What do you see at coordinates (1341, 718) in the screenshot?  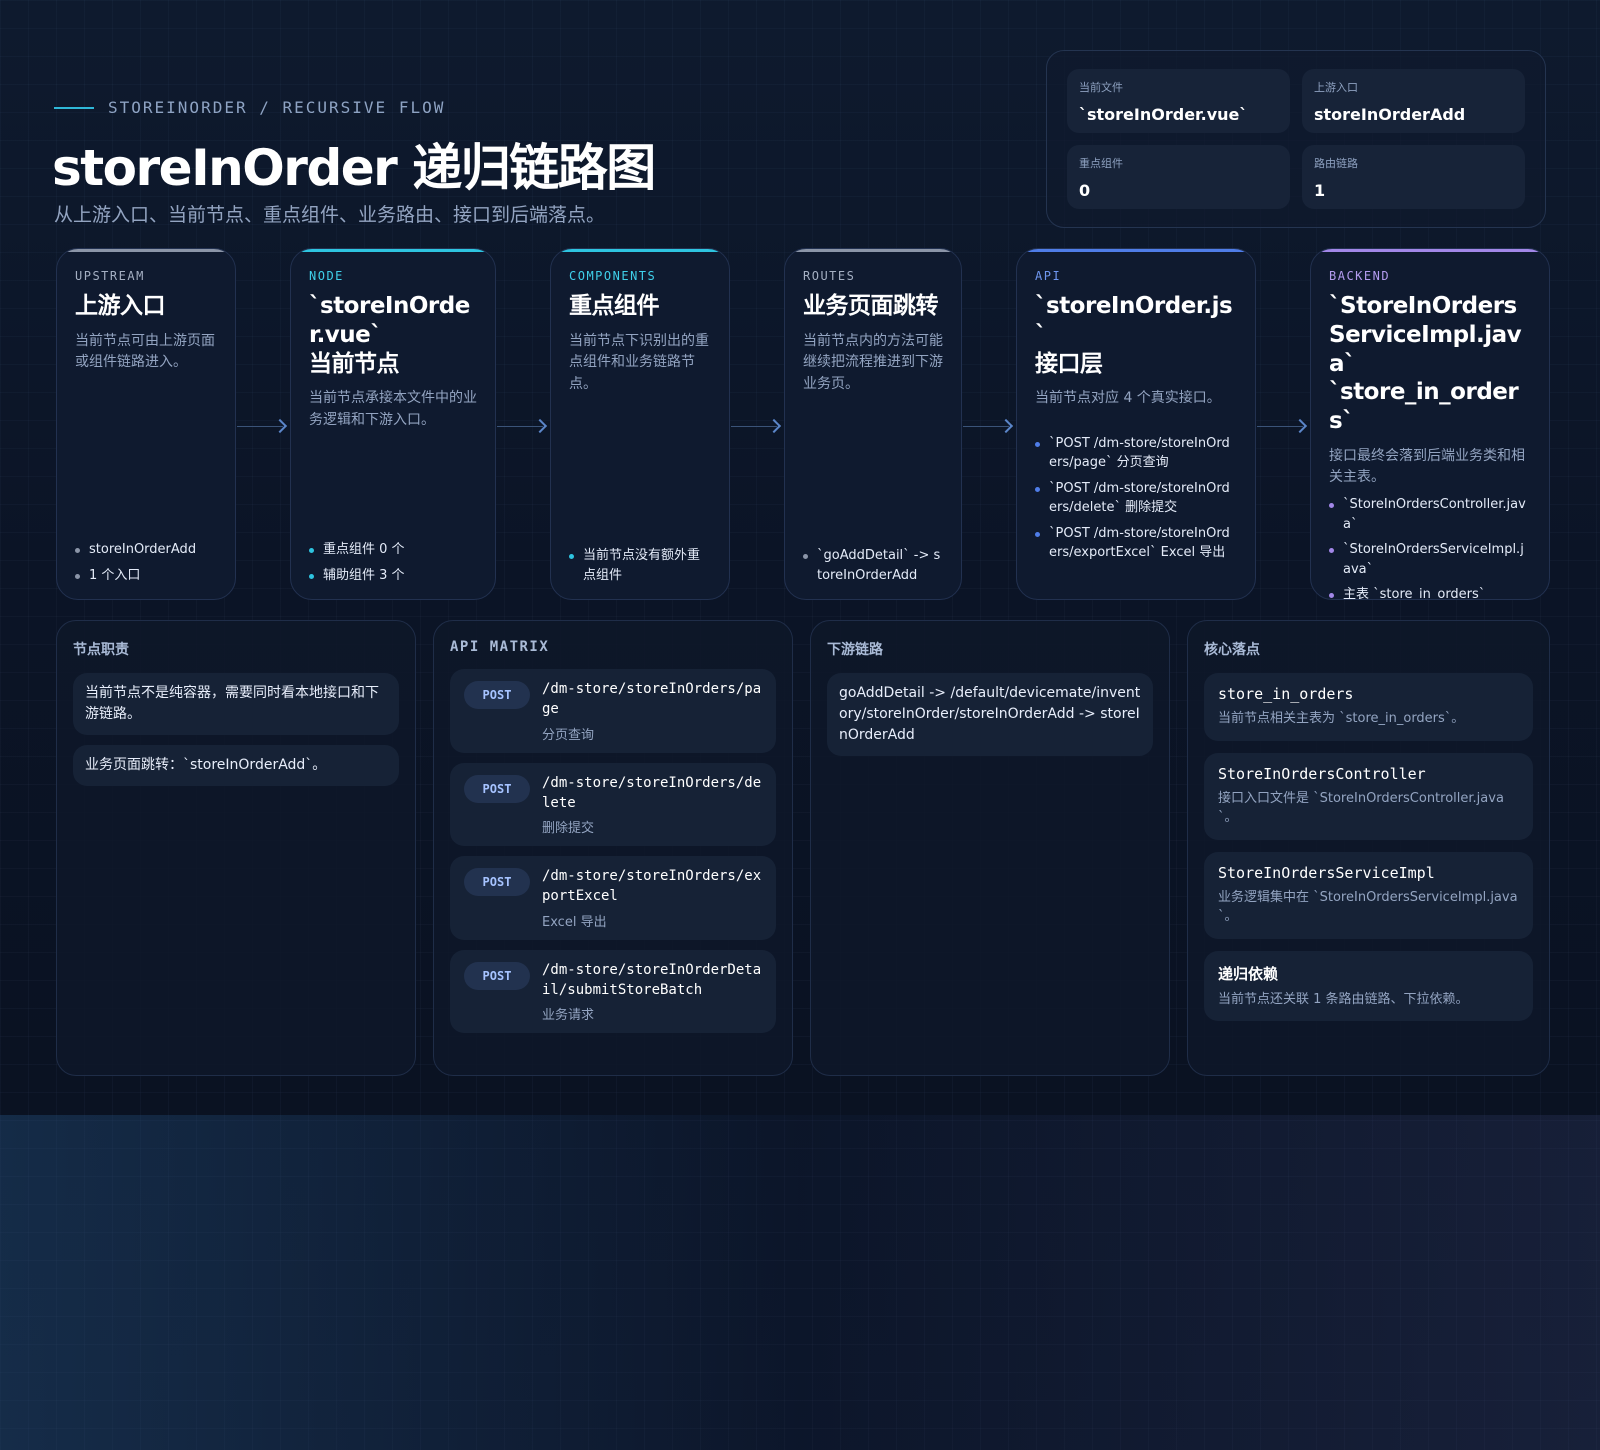 I see `core-item-desc: 当前节点相关主表为 `store_in_orders`。` at bounding box center [1341, 718].